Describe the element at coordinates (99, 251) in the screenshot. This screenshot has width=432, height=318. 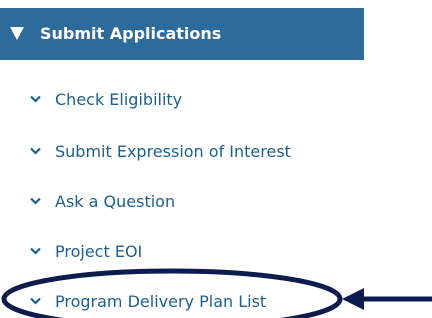
I see `menu-item-label: Project EOI` at that location.